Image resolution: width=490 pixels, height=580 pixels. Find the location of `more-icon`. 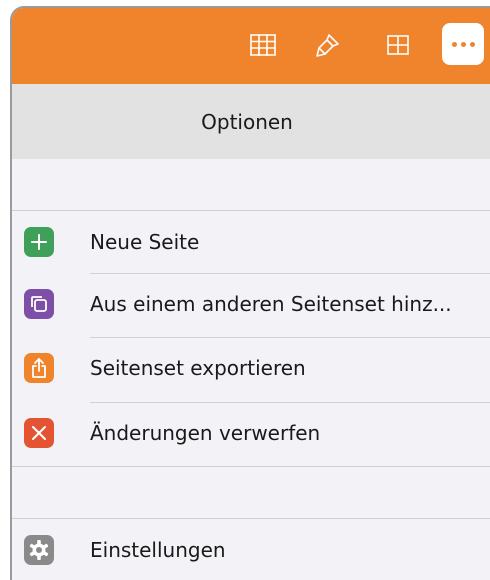

more-icon is located at coordinates (463, 44).